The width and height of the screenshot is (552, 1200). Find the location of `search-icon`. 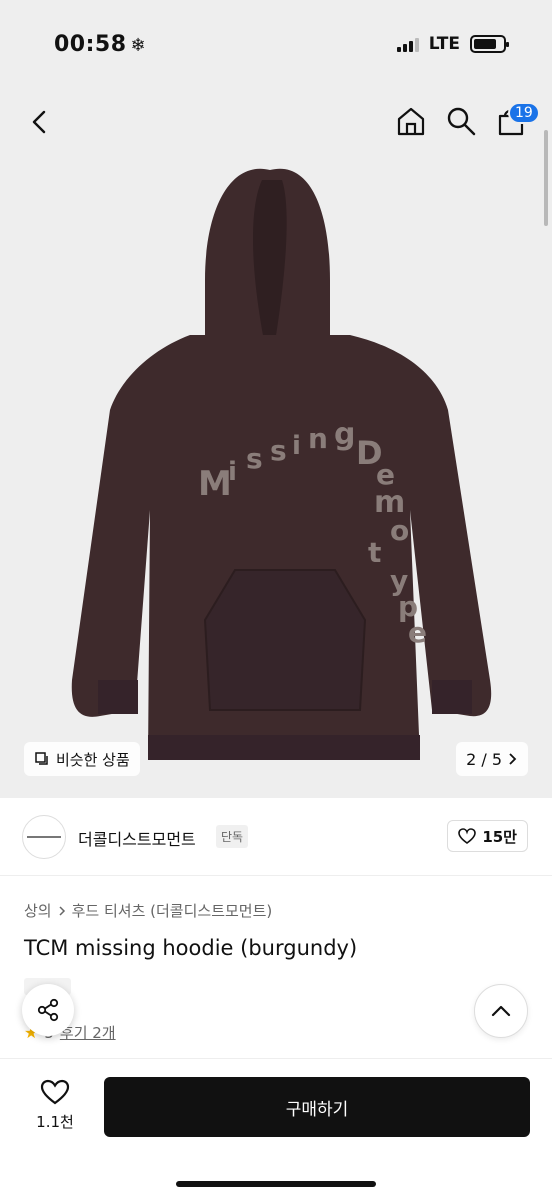

search-icon is located at coordinates (461, 121).